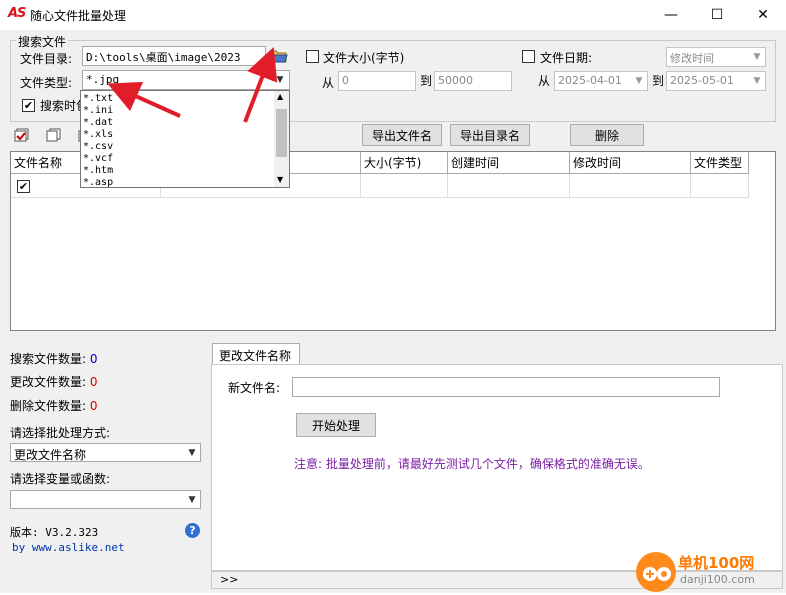  What do you see at coordinates (260, 85) in the screenshot?
I see `arrow-to-folder` at bounding box center [260, 85].